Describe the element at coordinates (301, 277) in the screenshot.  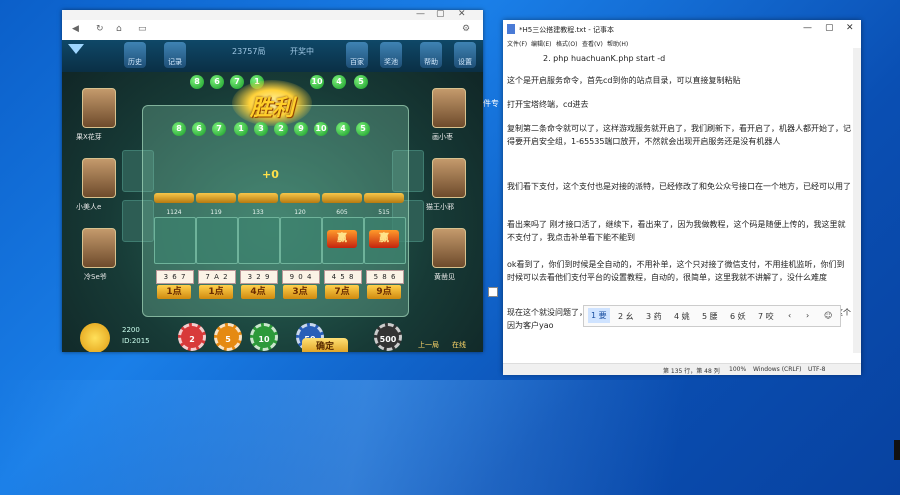
I see `card-hand: 9 0 4` at that location.